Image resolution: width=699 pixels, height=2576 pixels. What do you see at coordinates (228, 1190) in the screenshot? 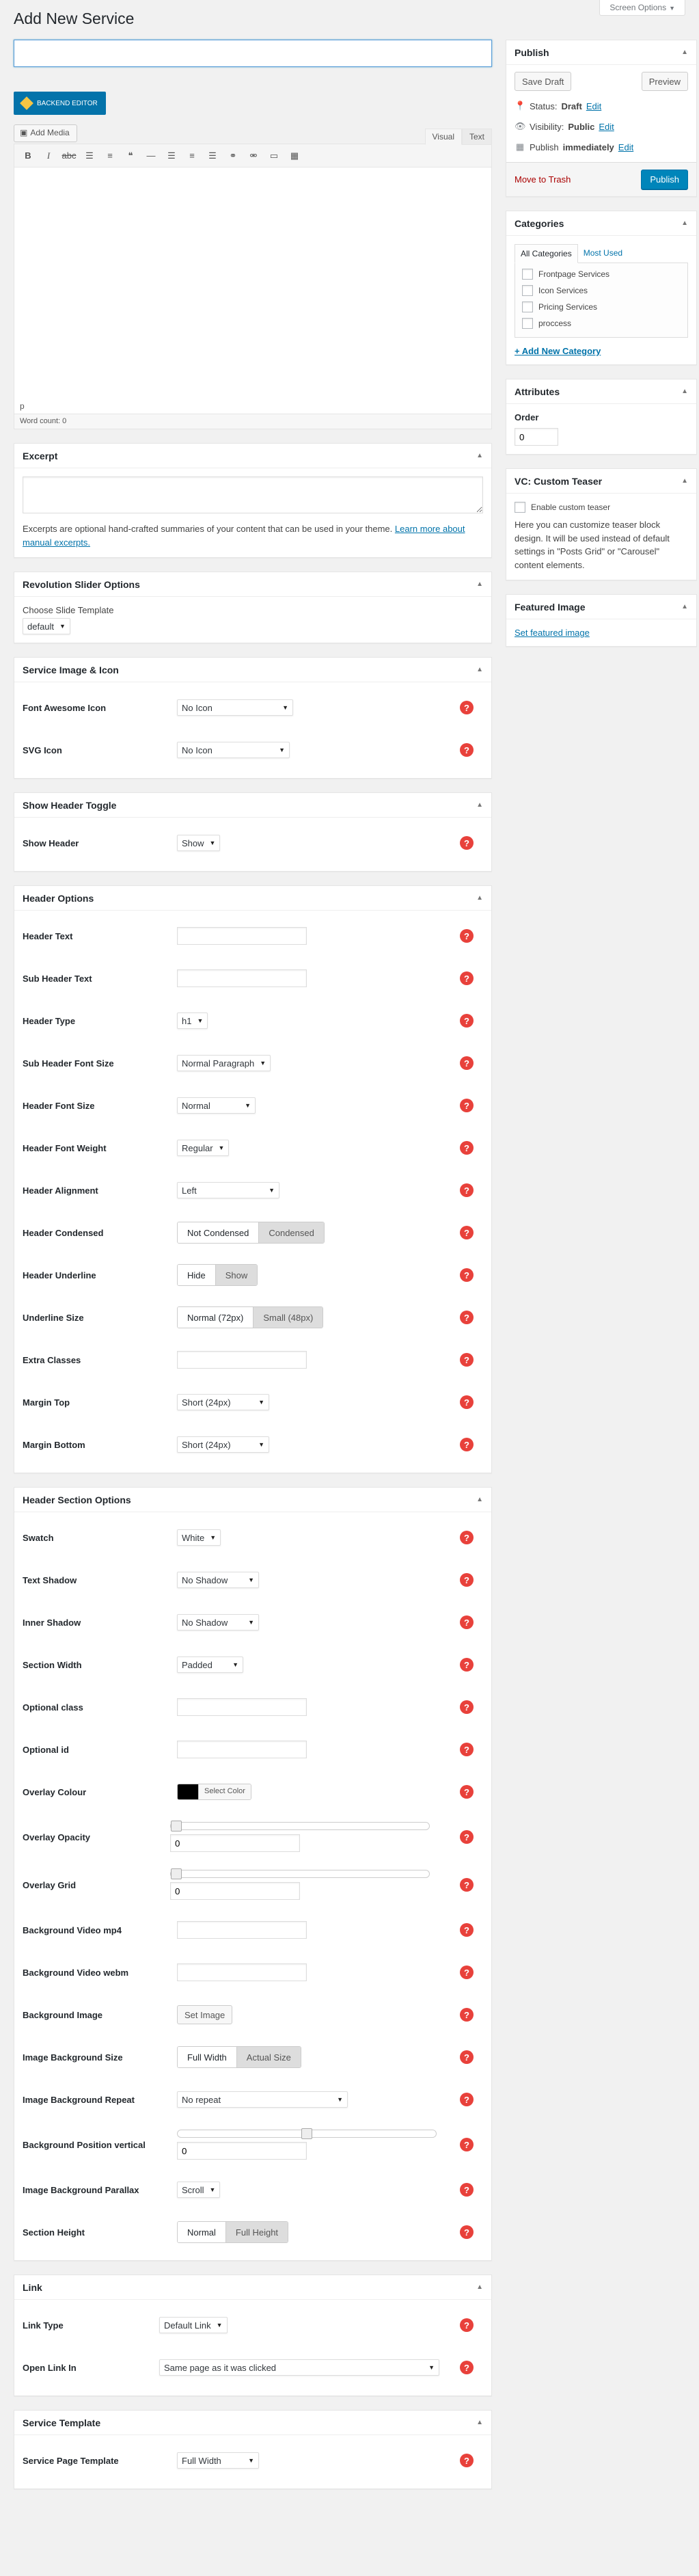
I see `header-alignment-select: Left ▼` at bounding box center [228, 1190].